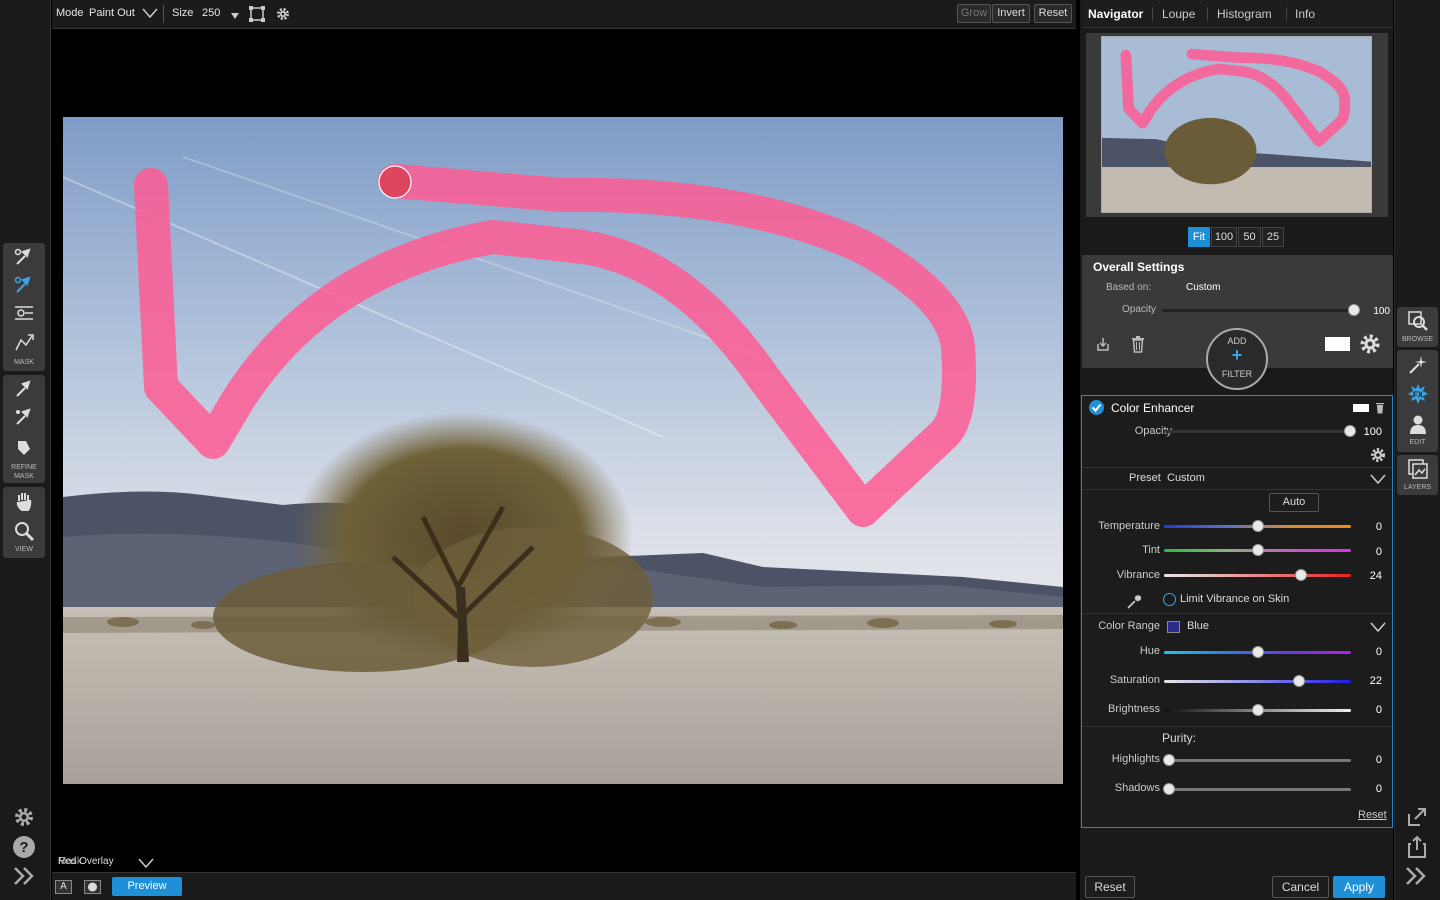 The width and height of the screenshot is (1440, 900). Describe the element at coordinates (86, 861) in the screenshot. I see `overlay-mode-label: Red Overlay` at that location.